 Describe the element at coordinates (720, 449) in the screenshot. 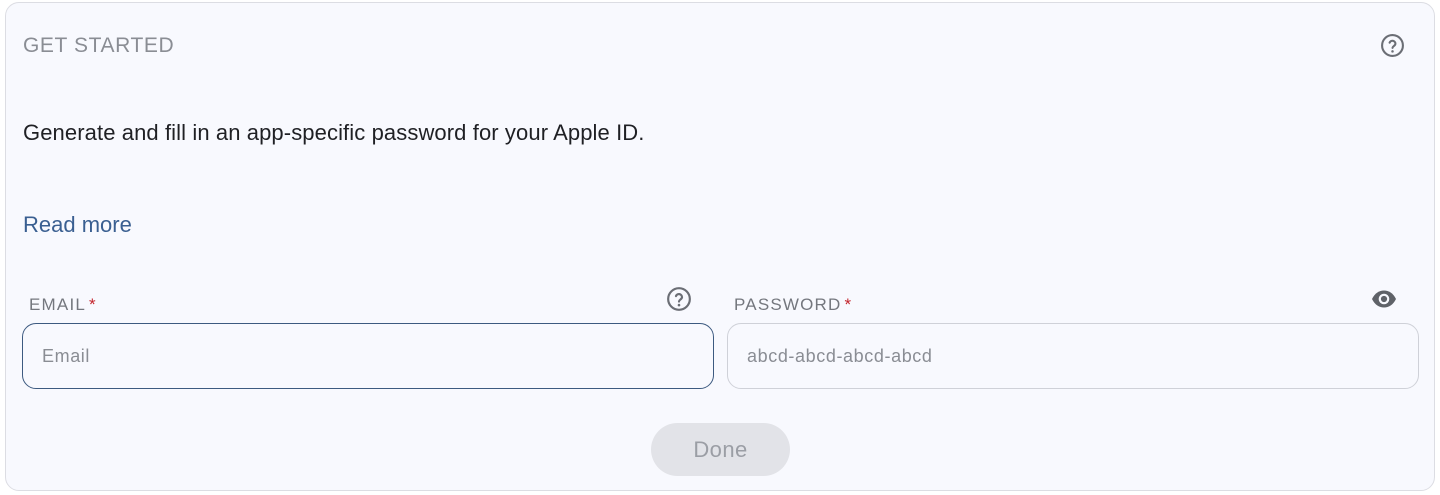

I see `done-button: Done` at that location.